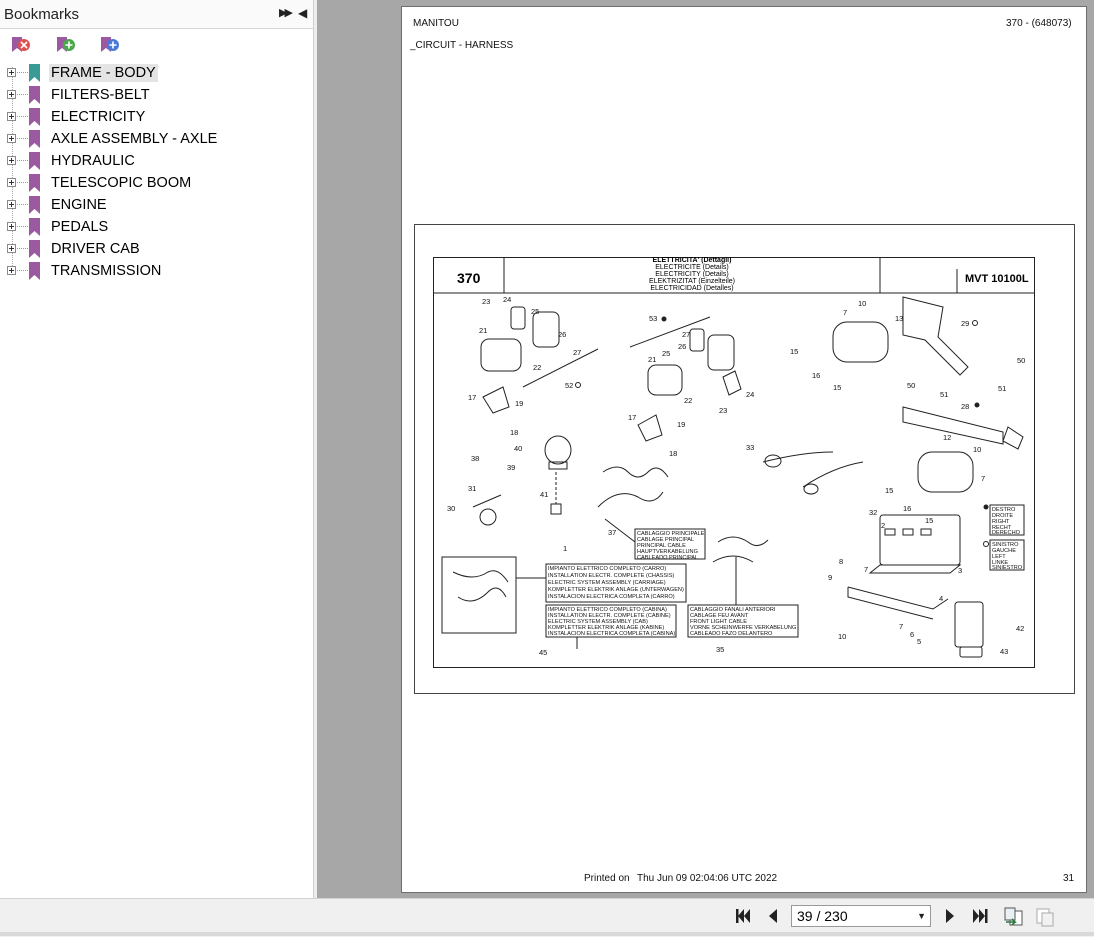 This screenshot has height=937, width=1094. Describe the element at coordinates (451, 508) in the screenshot. I see `part-number: 30` at that location.